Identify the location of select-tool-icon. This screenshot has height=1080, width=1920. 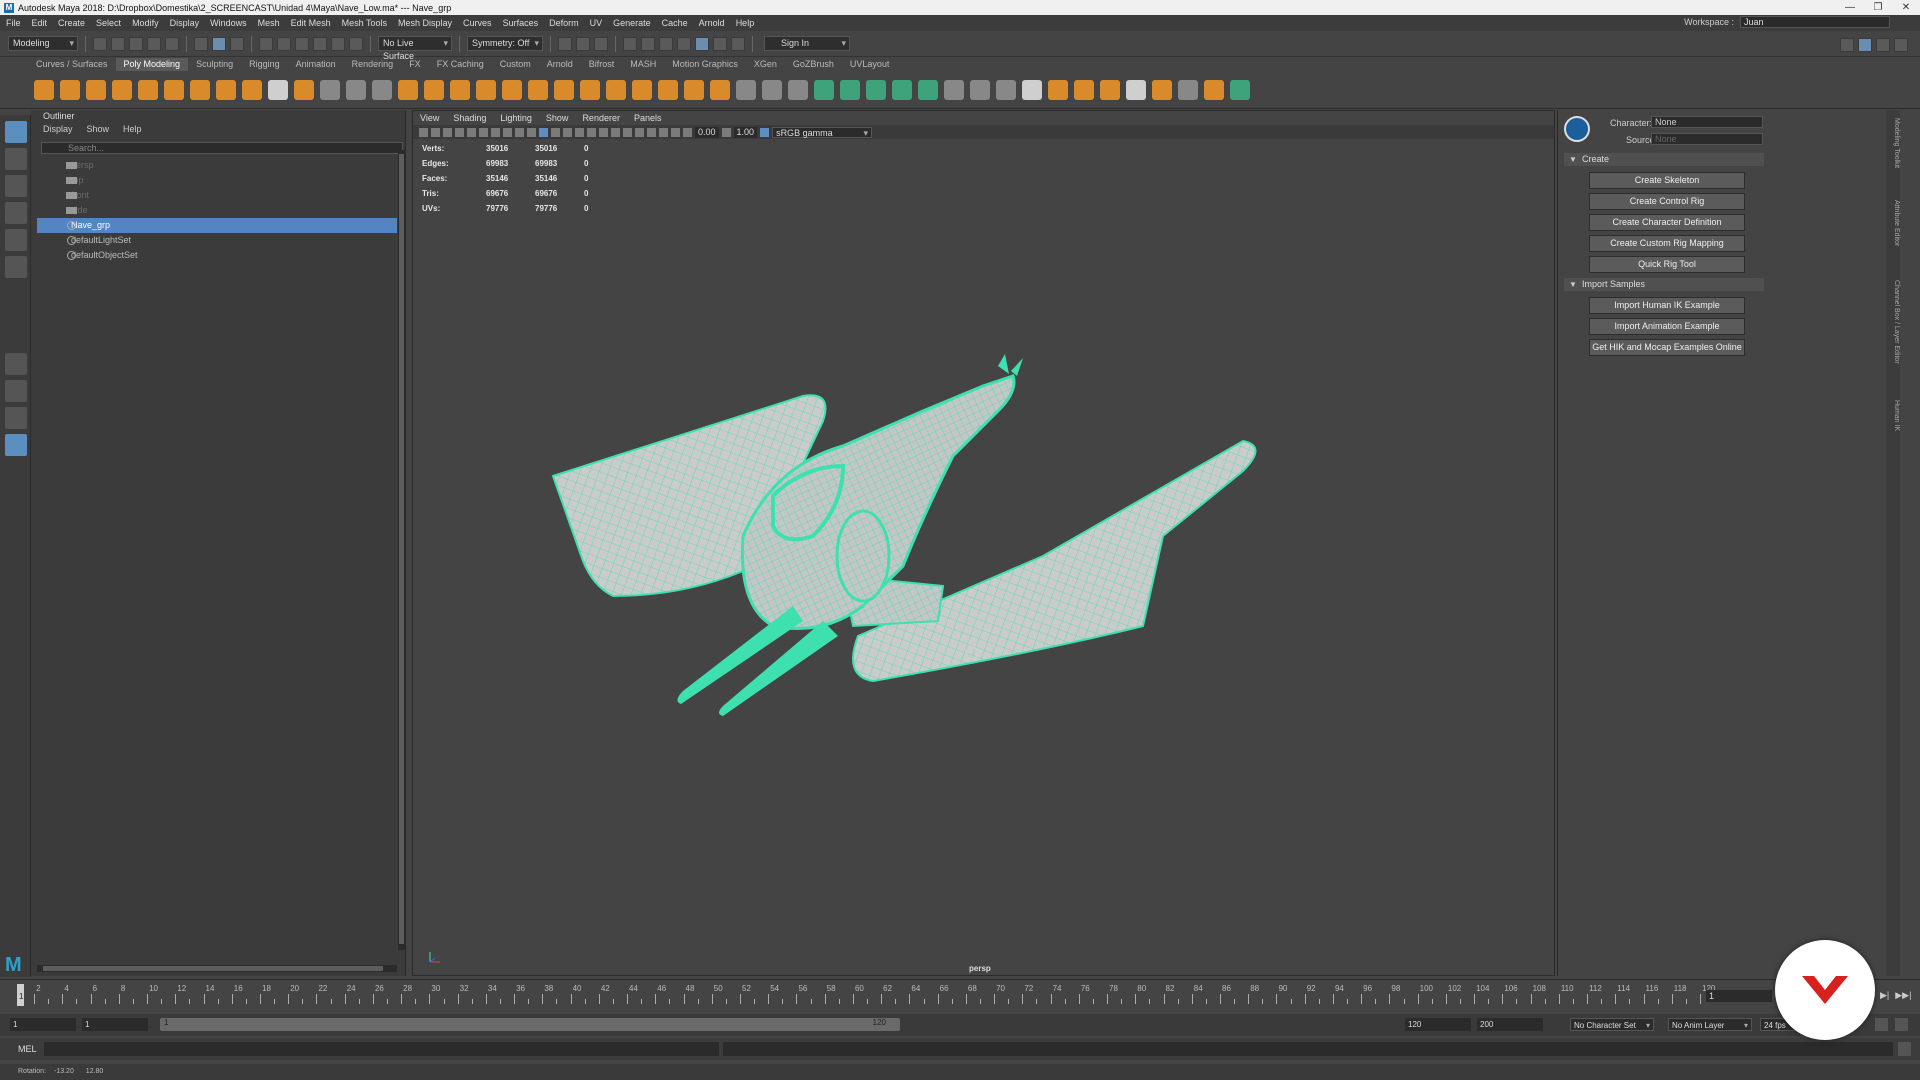
(16, 132).